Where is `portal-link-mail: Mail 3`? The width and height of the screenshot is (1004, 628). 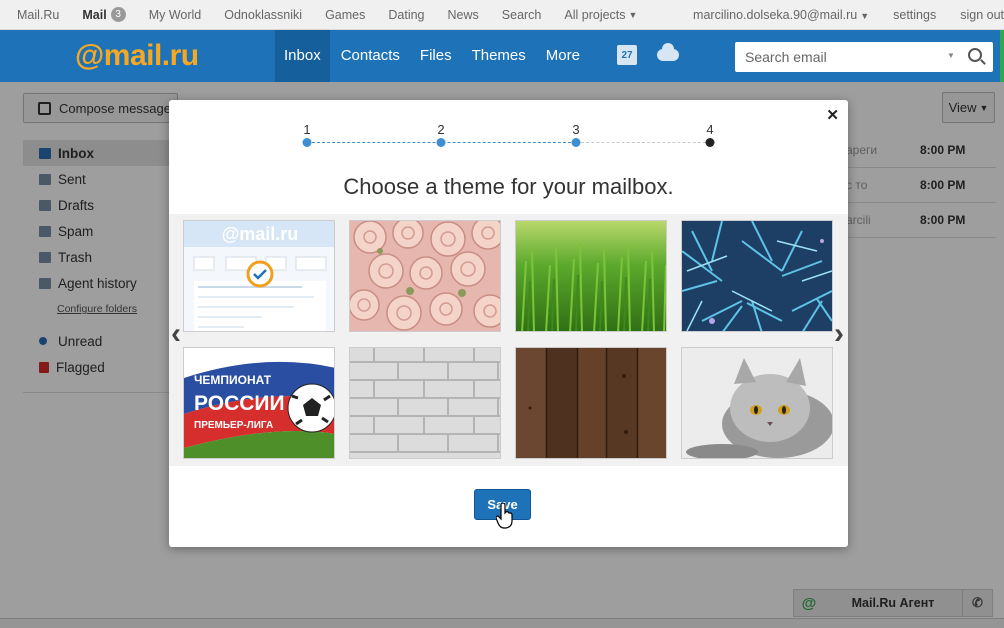 portal-link-mail: Mail 3 is located at coordinates (104, 14).